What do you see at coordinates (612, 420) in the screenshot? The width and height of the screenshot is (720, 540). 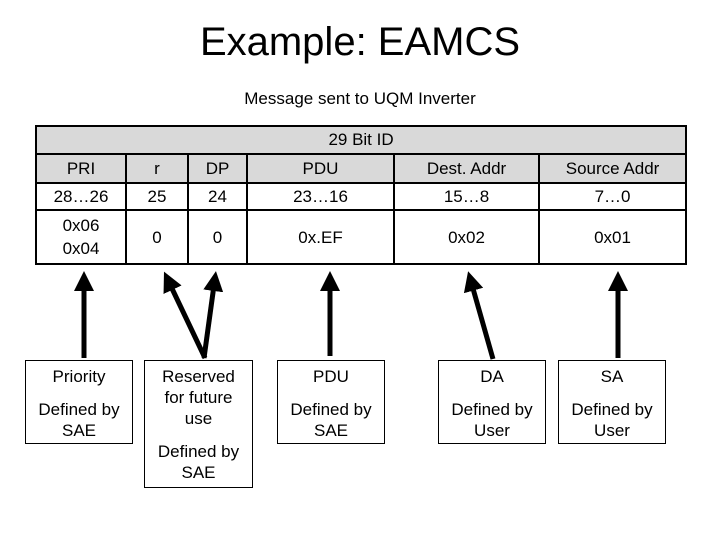 I see `sa-box-desc: Defined by User` at bounding box center [612, 420].